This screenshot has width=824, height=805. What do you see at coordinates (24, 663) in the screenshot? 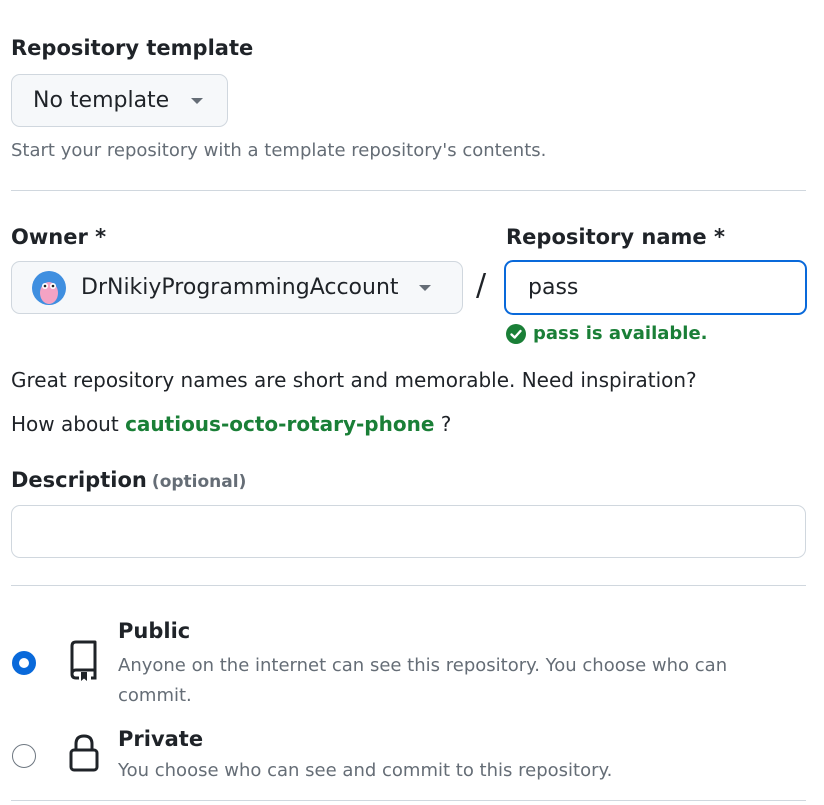
I see `public-radio` at bounding box center [24, 663].